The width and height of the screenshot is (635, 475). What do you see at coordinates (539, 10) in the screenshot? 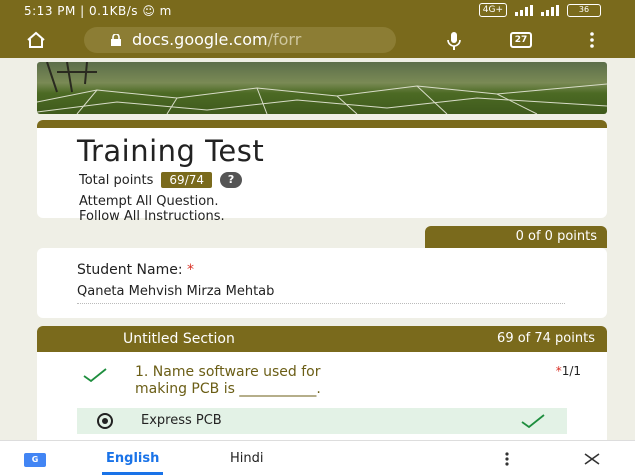
I see `status-indicators: 4G+ 36` at bounding box center [539, 10].